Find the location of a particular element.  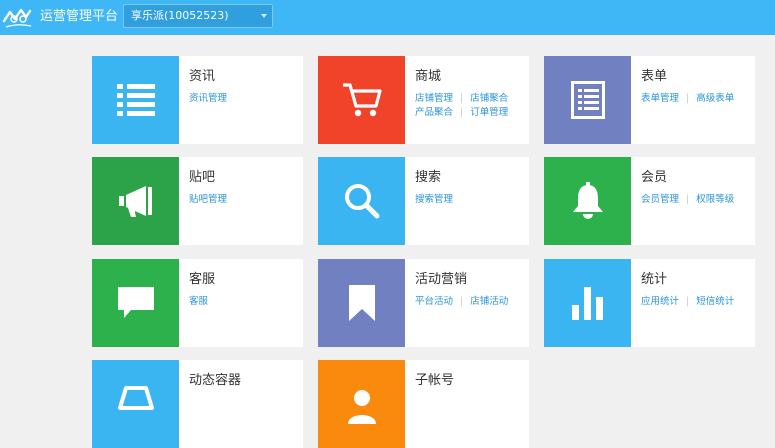

store-select-value: 享乐派(10052523) is located at coordinates (180, 15).